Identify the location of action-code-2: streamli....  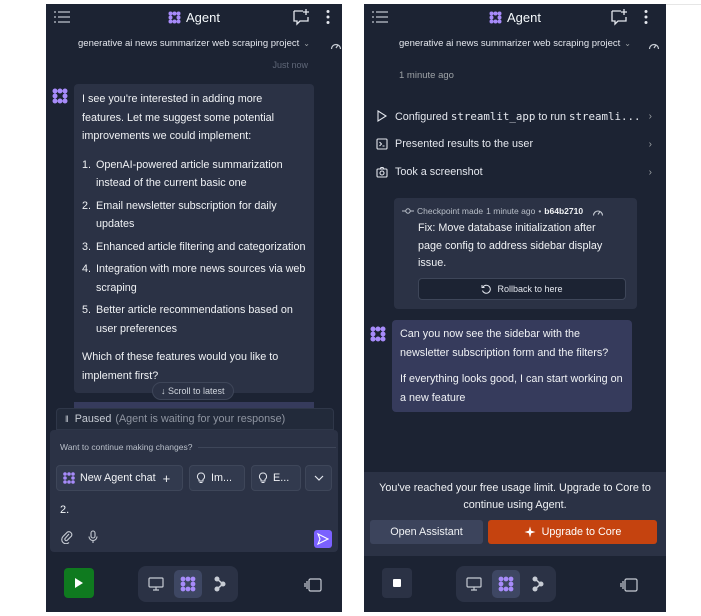
(604, 116).